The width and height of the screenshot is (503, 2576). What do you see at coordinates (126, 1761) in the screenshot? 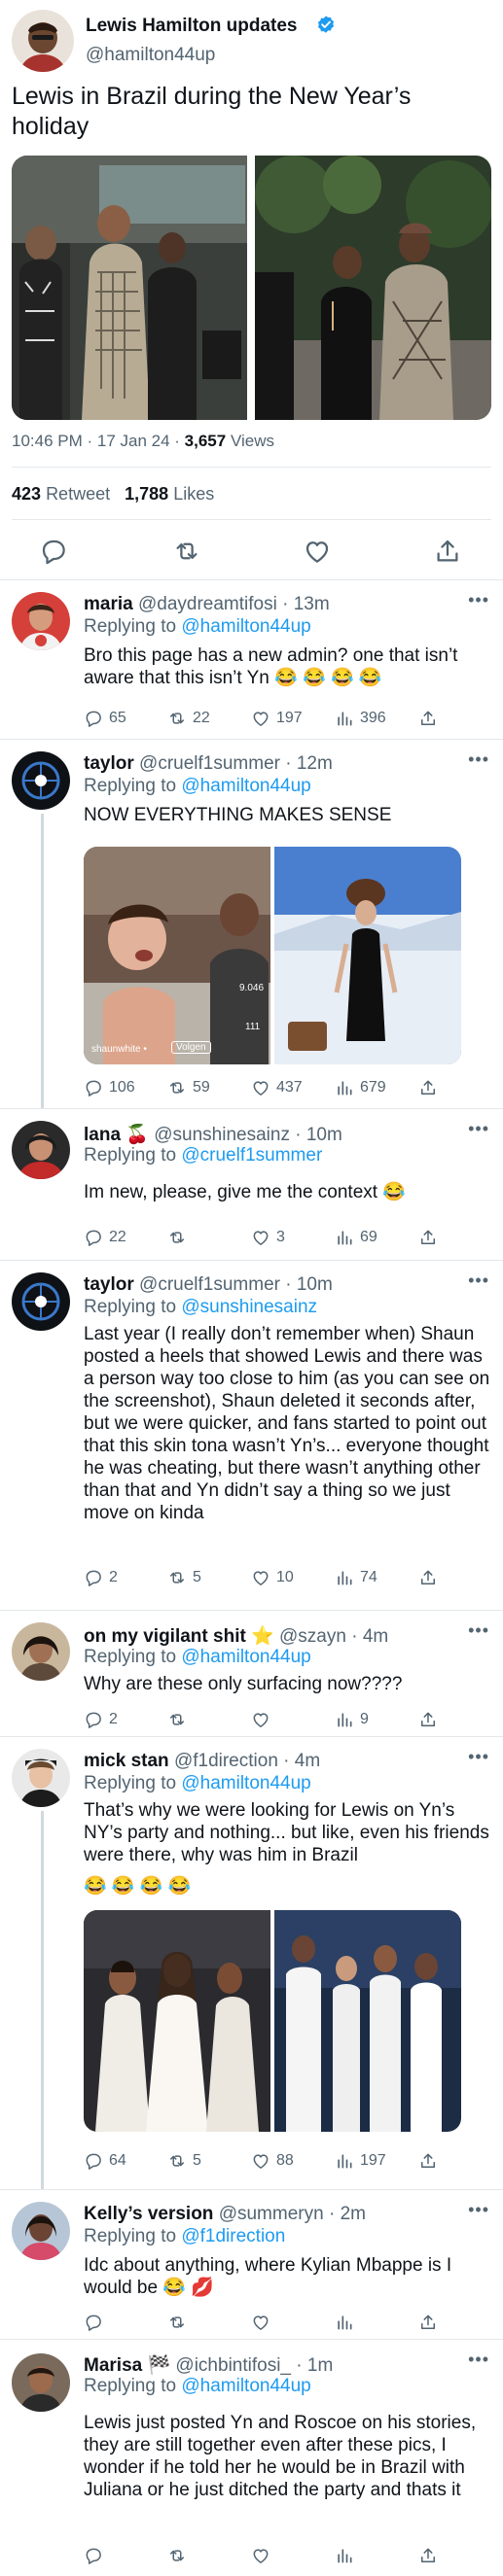
I see `reply-author-name: mick stan` at bounding box center [126, 1761].